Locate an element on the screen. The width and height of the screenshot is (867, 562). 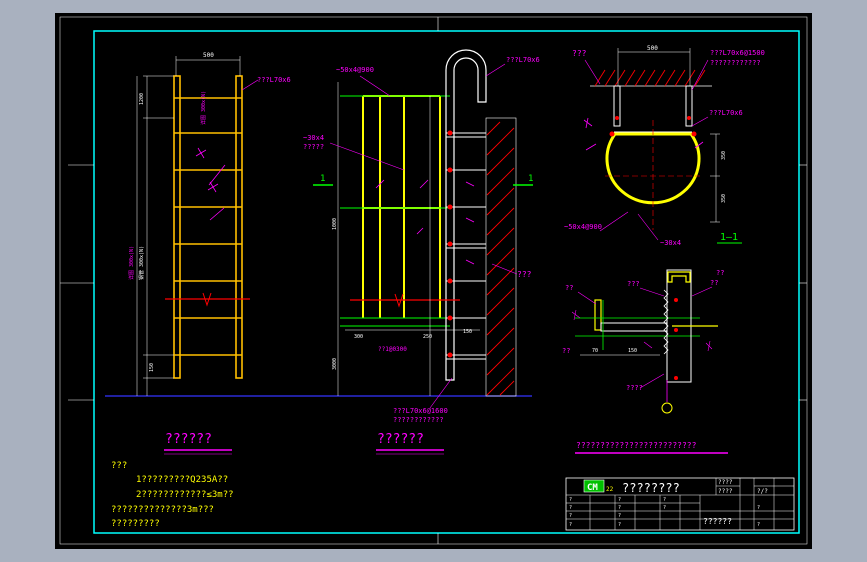
section-bottom-plate: ~50x4@900 is located at coordinates (583, 227).